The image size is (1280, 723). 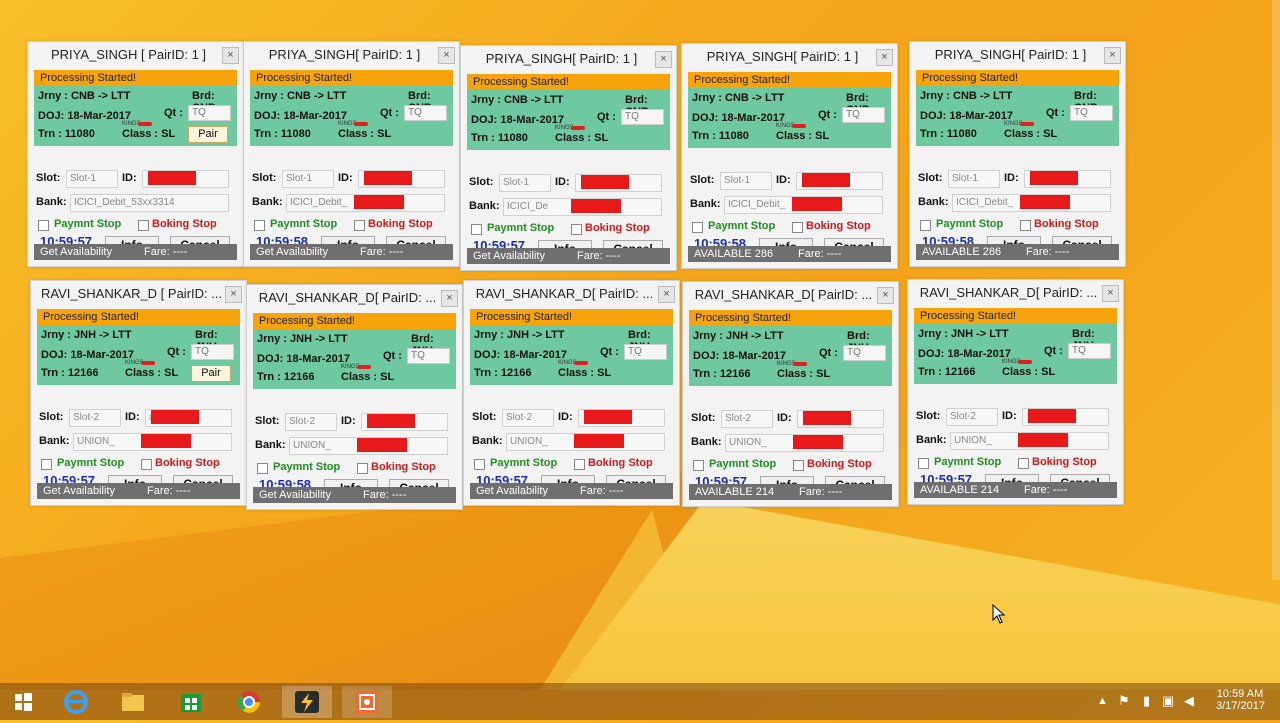 I want to click on taskbar: ▲ ⚑ ▮ ▣ ◀ 10:59 AM 3/17/2017, so click(x=640, y=701).